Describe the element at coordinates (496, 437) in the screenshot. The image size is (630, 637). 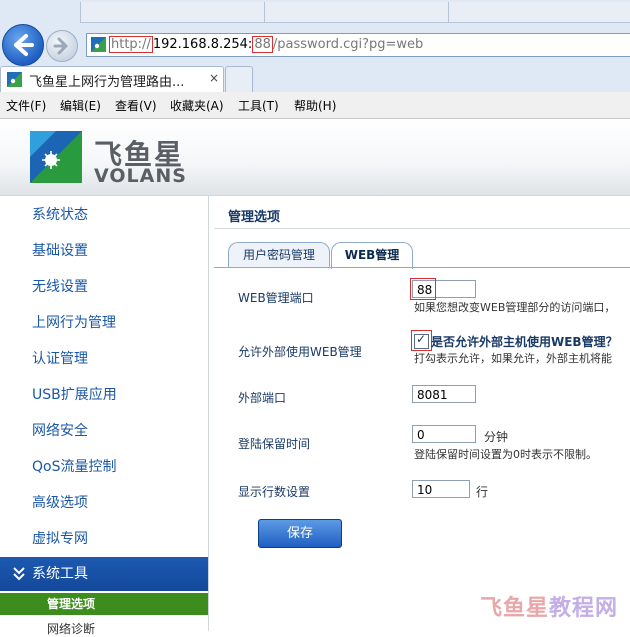
I see `login-timeout-unit: 分钟` at that location.